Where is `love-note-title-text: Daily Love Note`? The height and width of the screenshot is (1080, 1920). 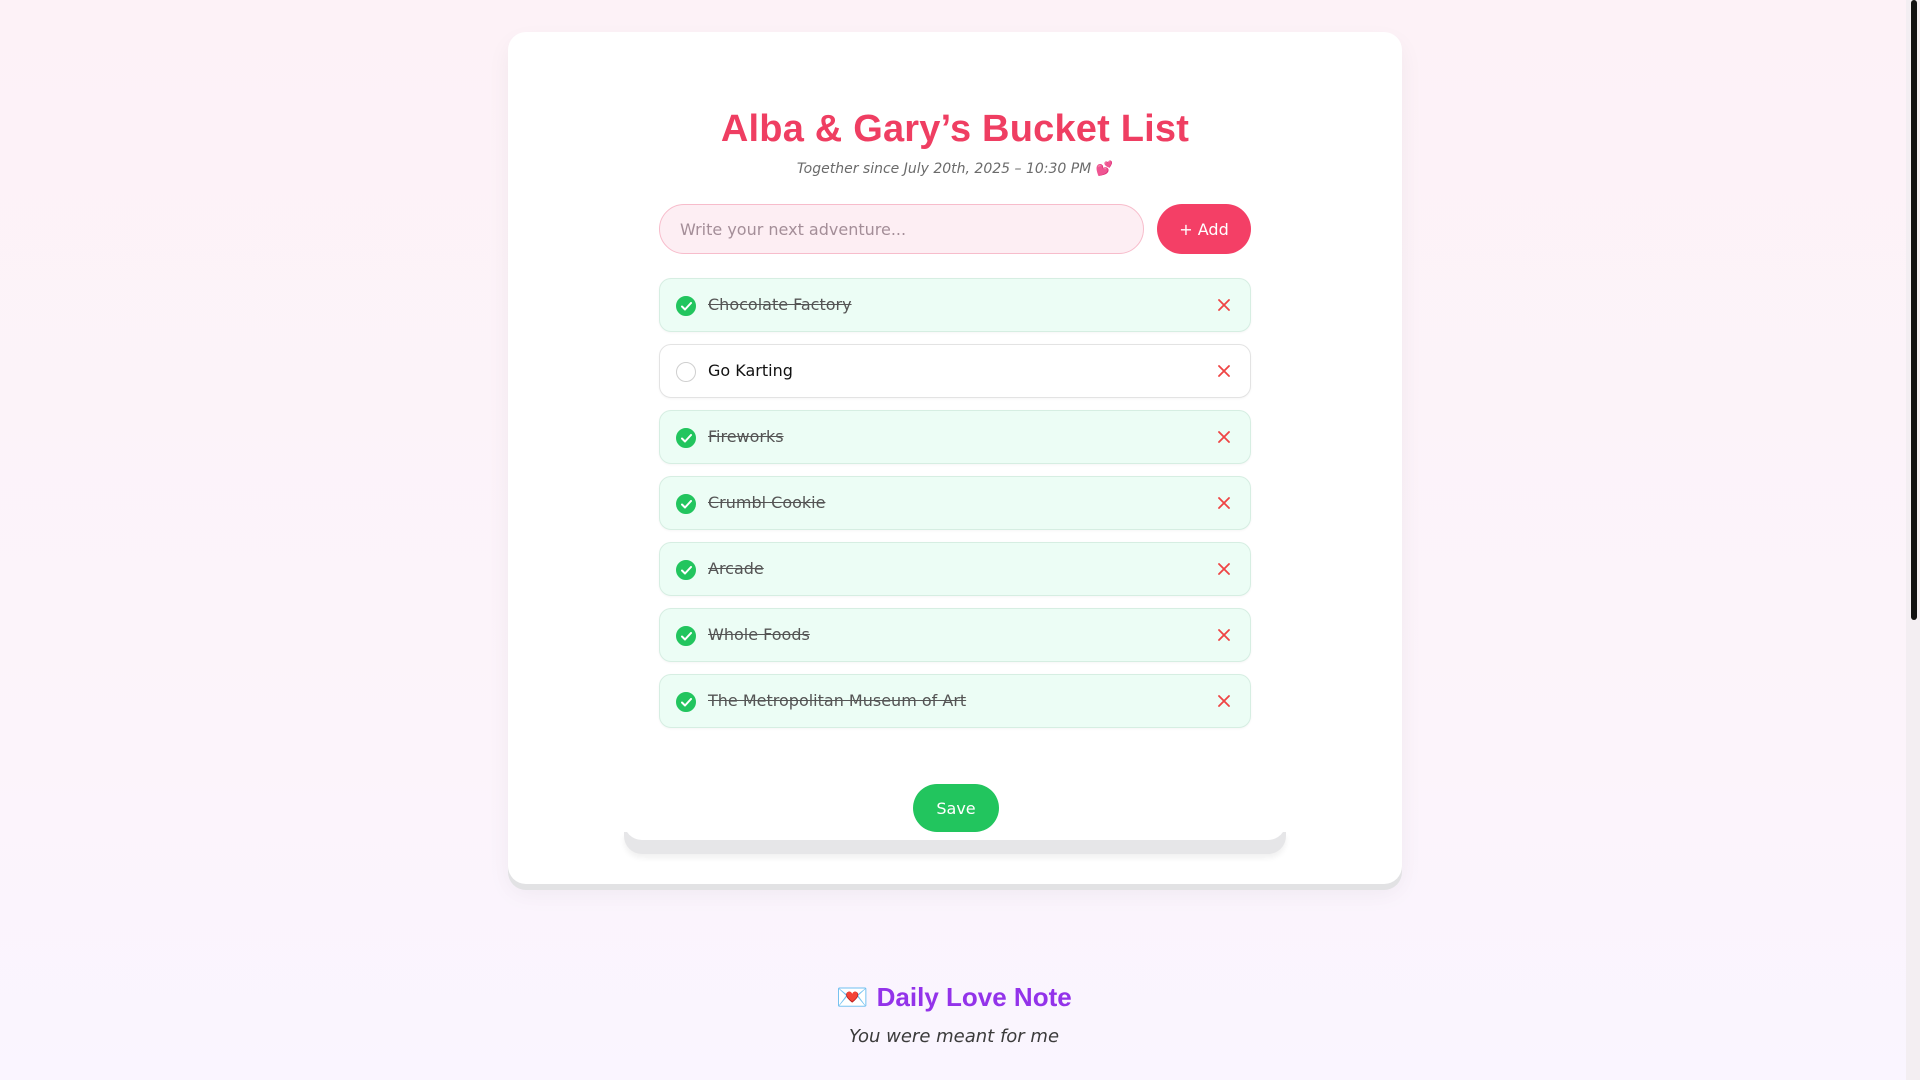 love-note-title-text: Daily Love Note is located at coordinates (974, 997).